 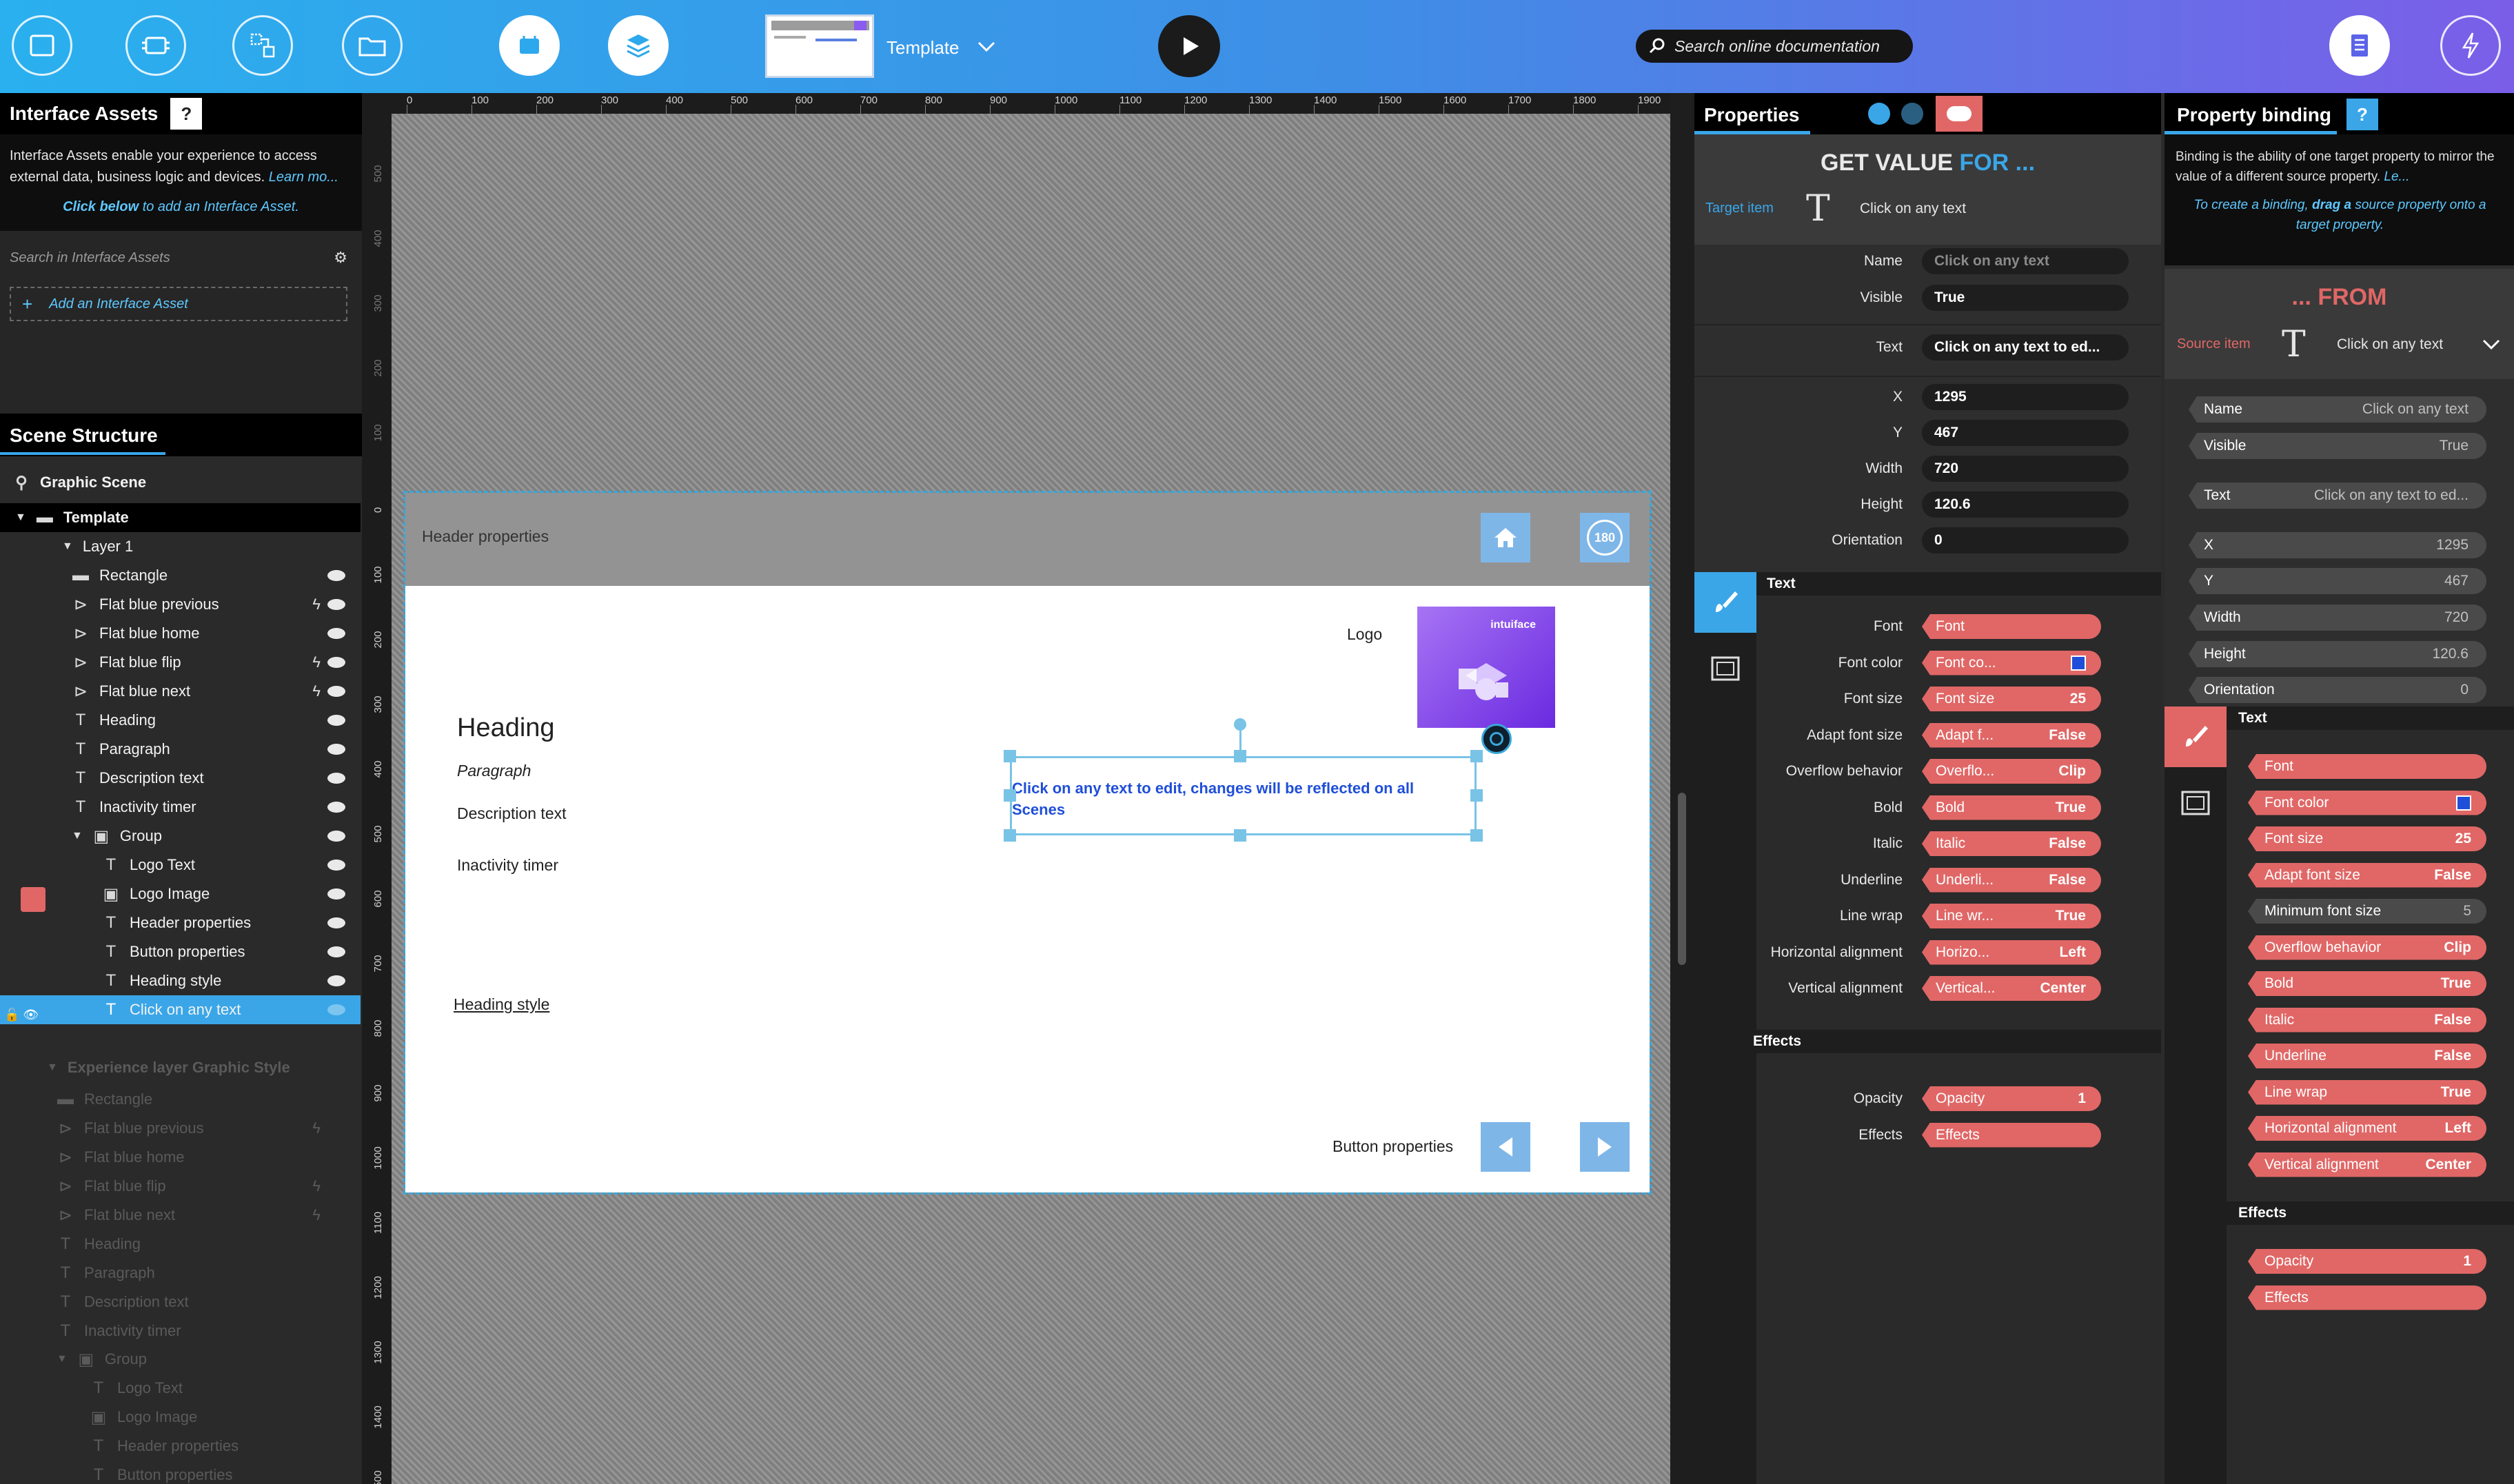 I want to click on property-input: 720, so click(x=2025, y=469).